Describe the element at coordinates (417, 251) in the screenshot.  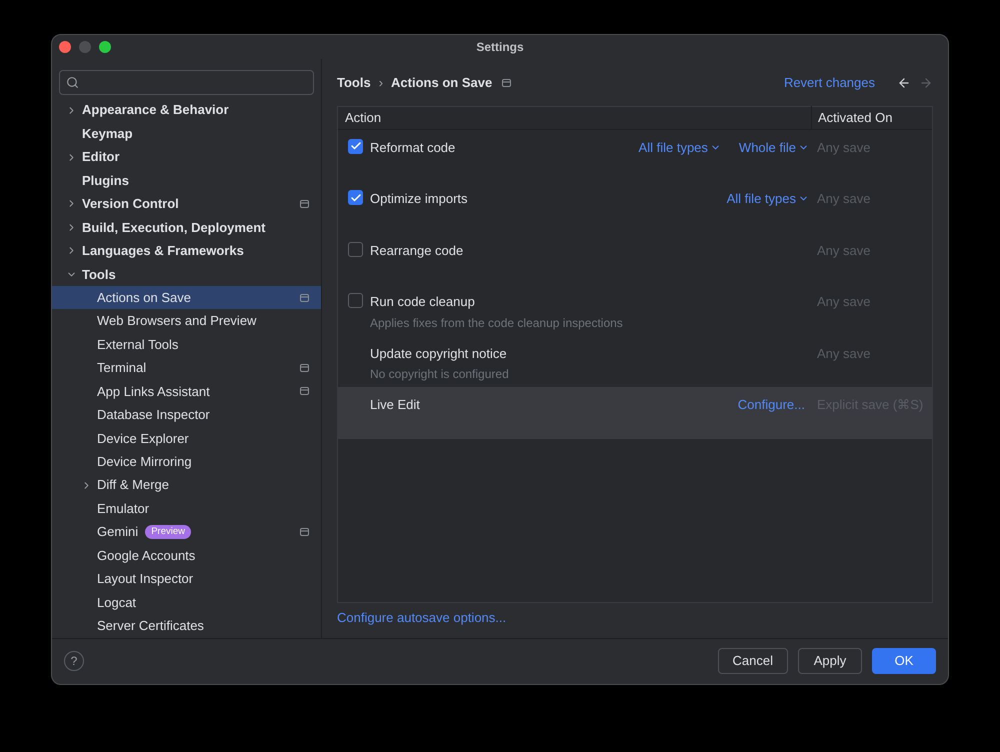
I see `action-label: Rearrange code` at that location.